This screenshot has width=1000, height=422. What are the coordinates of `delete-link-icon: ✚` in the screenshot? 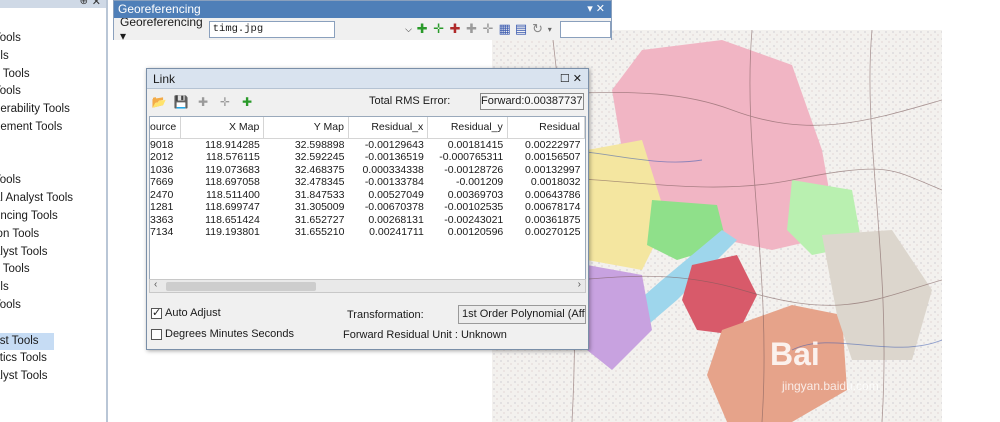 It's located at (203, 102).